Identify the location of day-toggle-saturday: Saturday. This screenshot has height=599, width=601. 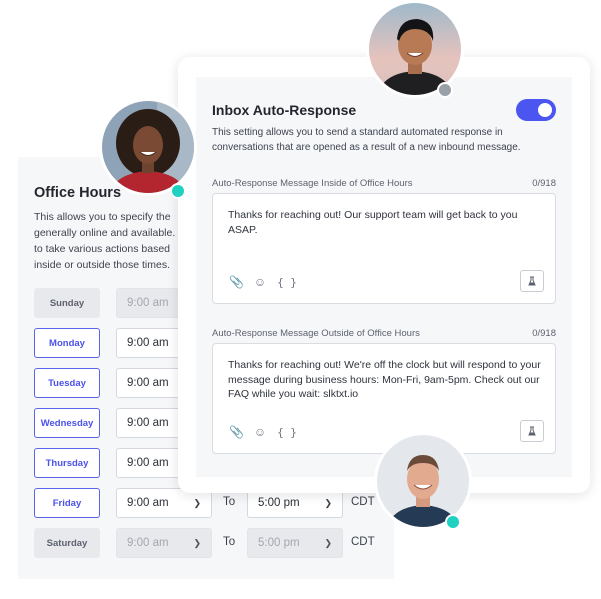
(67, 543).